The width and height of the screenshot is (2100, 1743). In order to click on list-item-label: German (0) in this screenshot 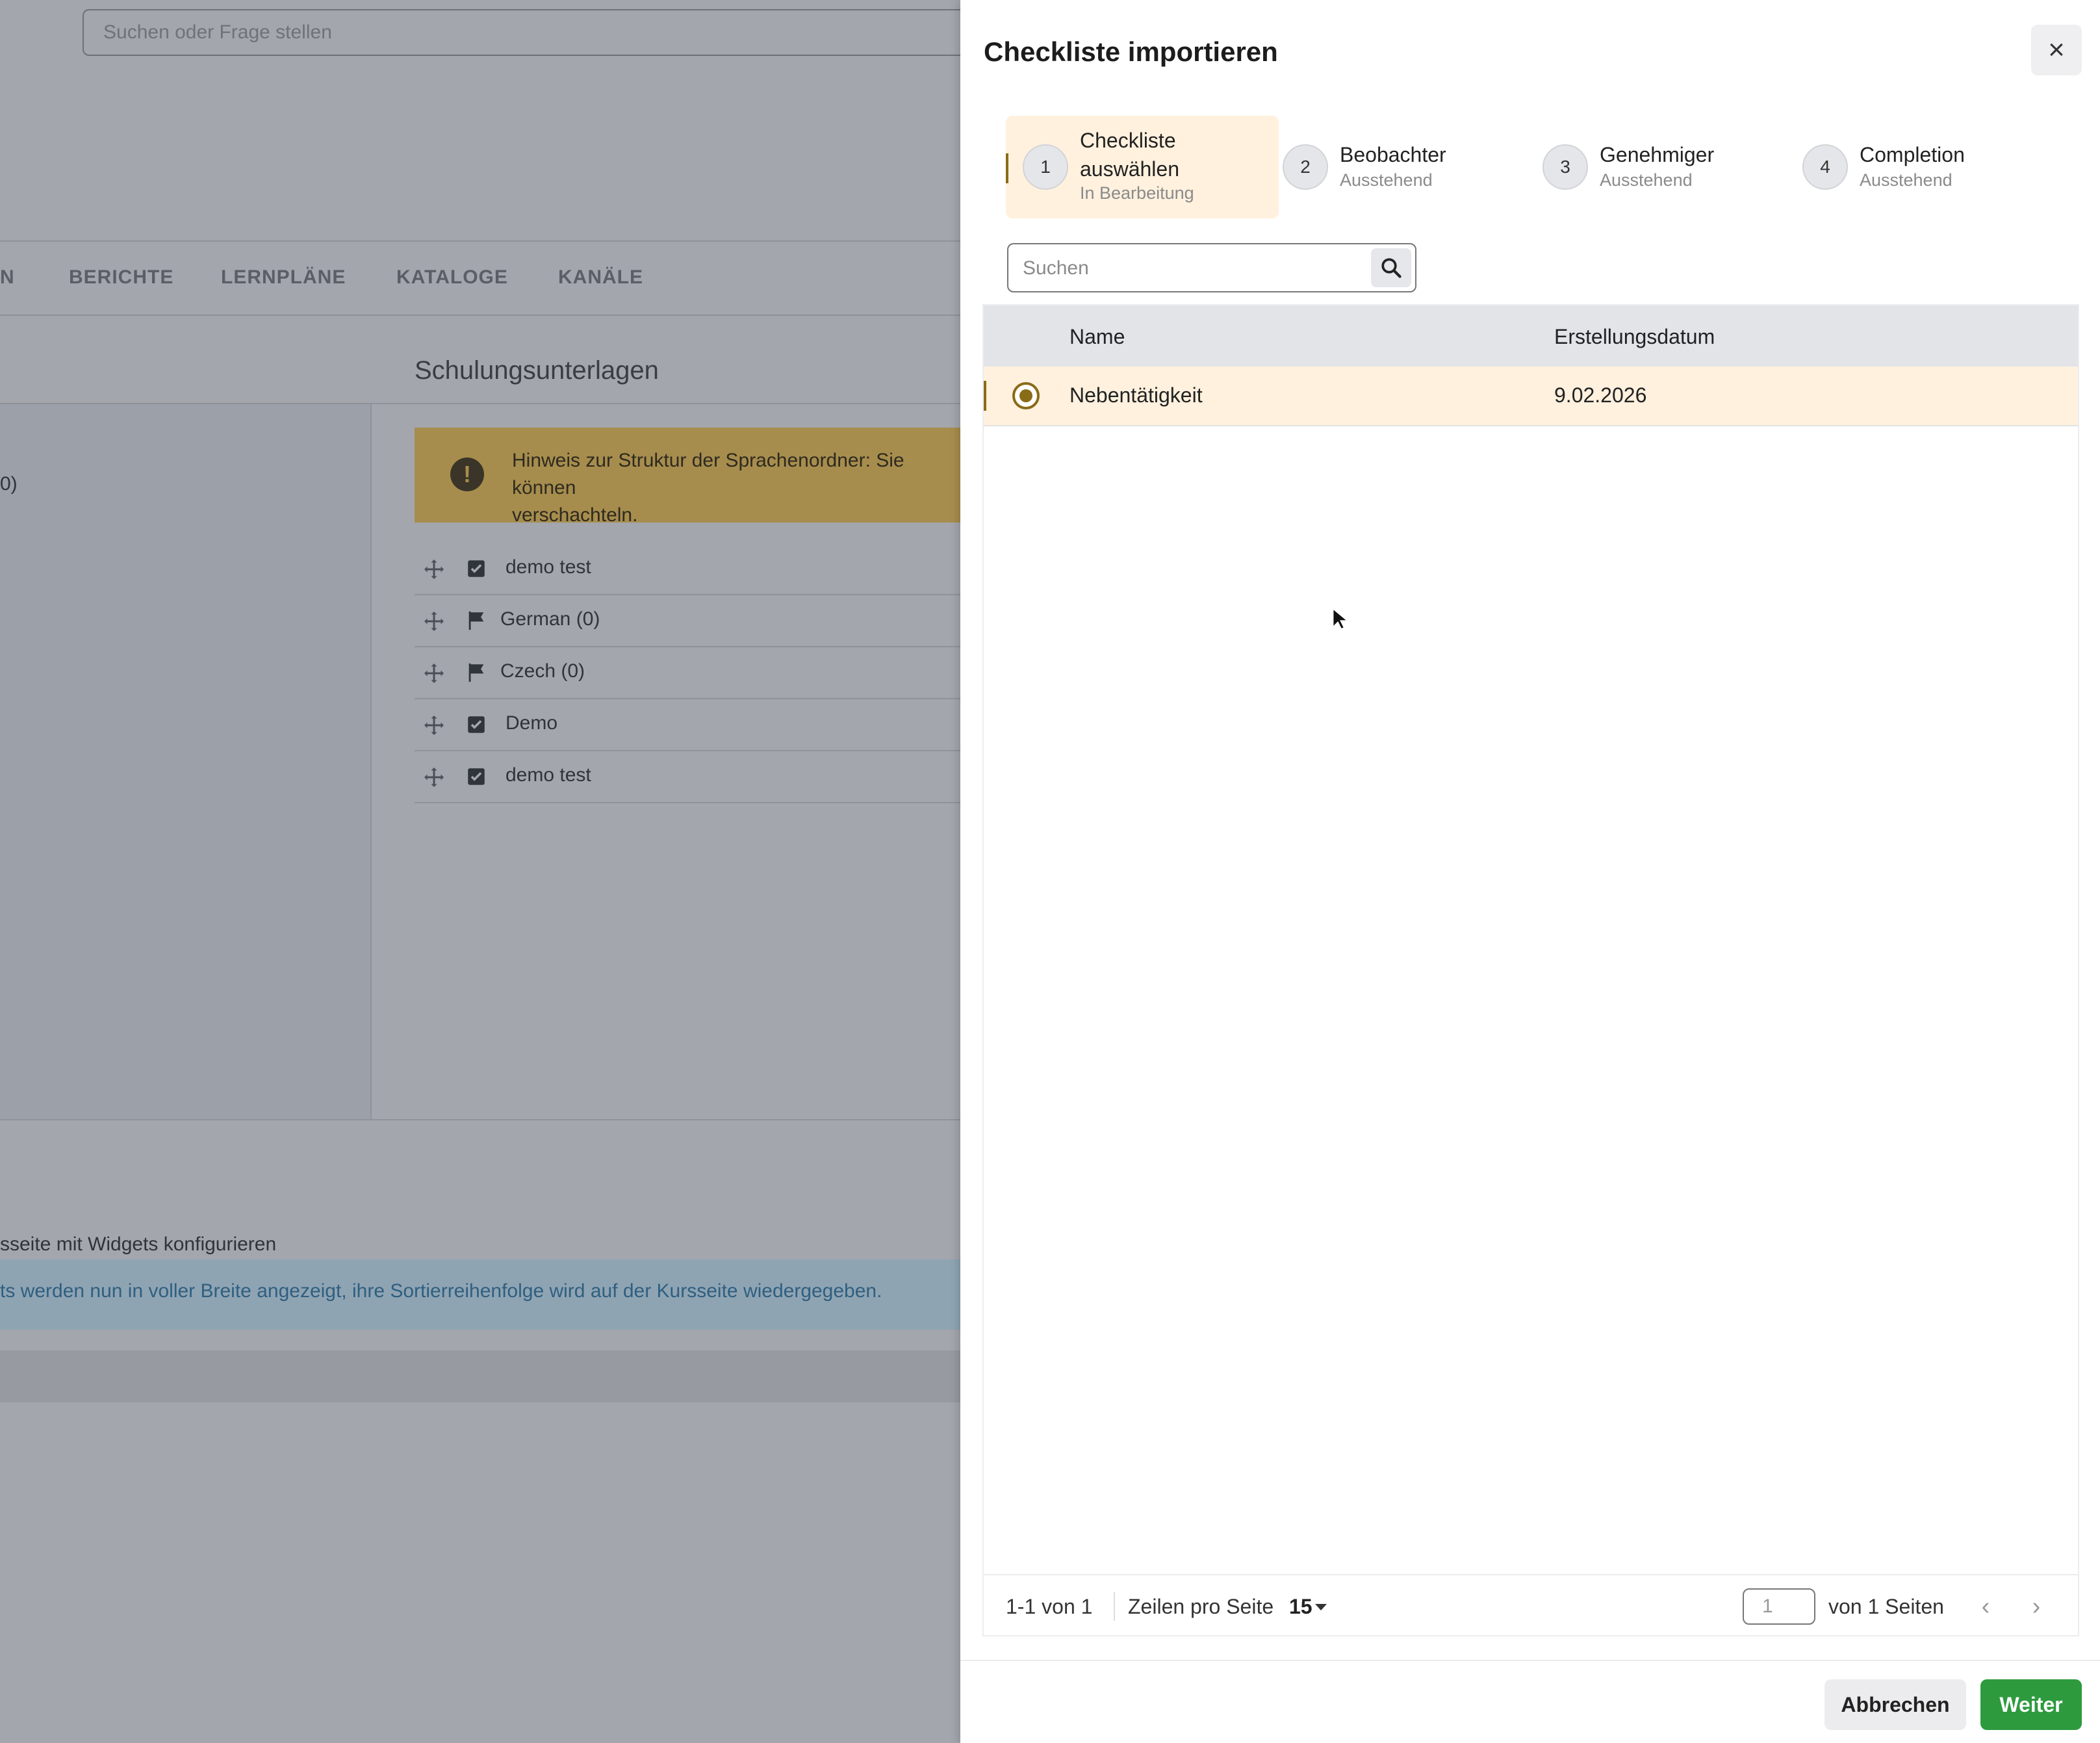, I will do `click(550, 619)`.